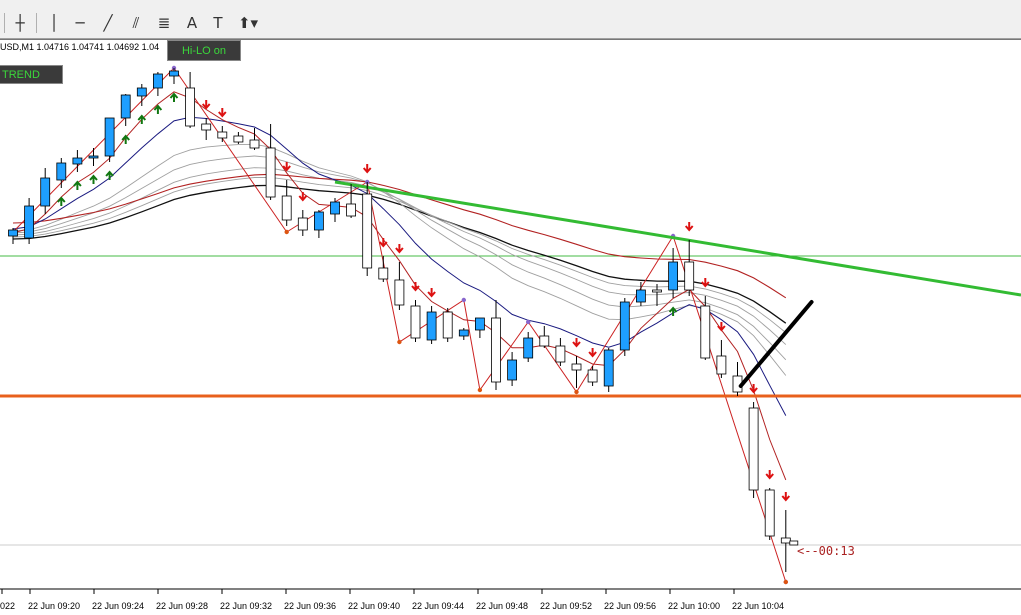  Describe the element at coordinates (7, 606) in the screenshot. I see `x-tick-label: 022` at that location.